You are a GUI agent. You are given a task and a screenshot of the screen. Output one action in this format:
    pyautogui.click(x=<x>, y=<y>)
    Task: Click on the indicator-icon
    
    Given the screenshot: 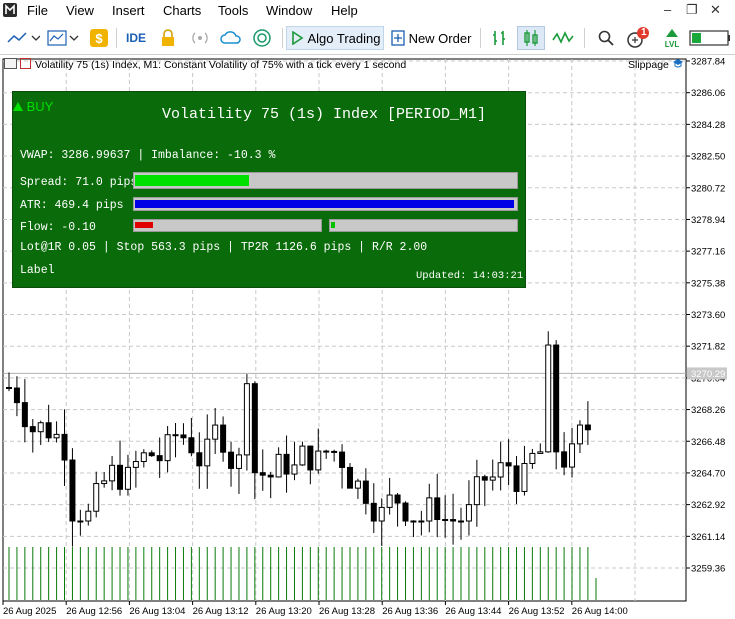 What is the action you would take?
    pyautogui.click(x=63, y=38)
    